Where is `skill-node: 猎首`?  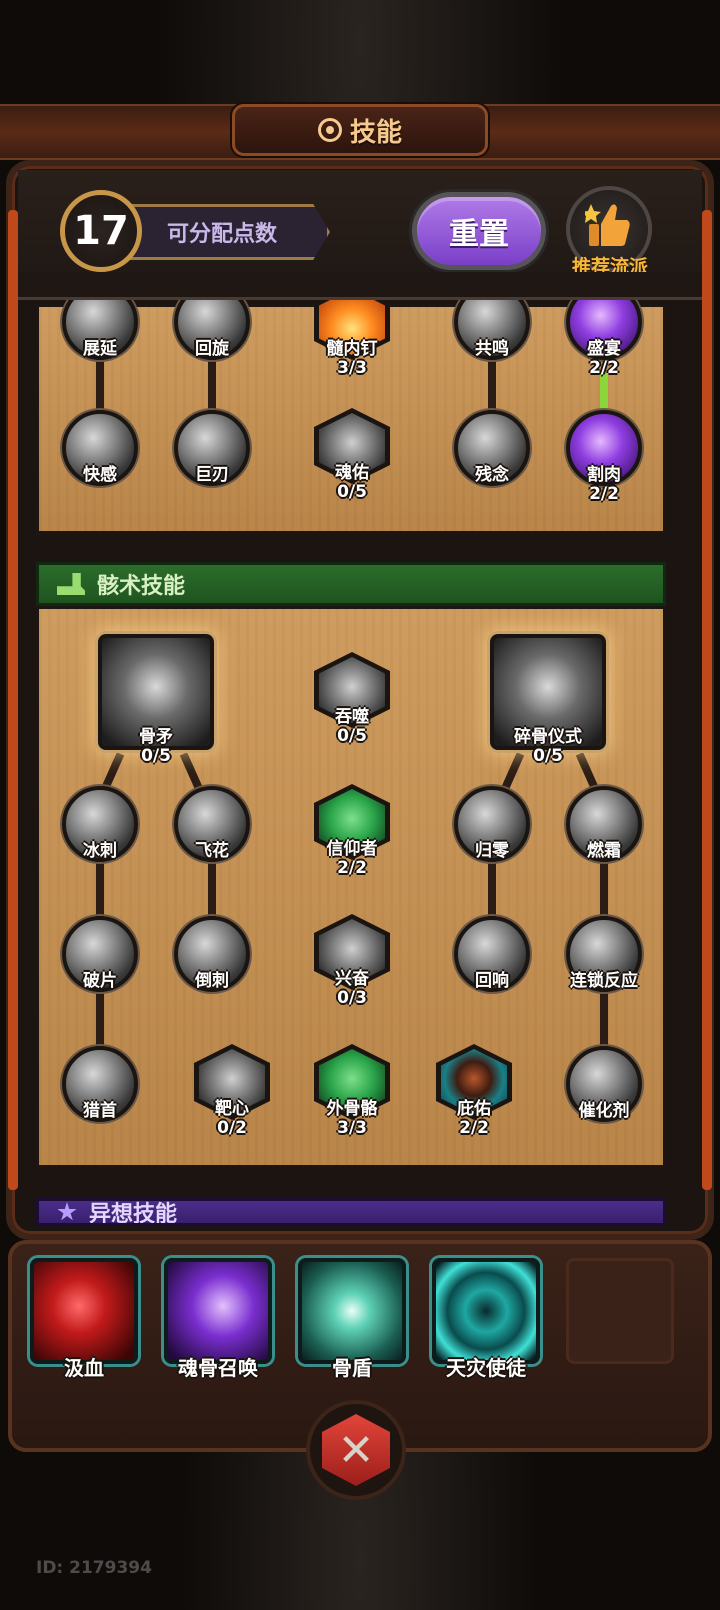 skill-node: 猎首 is located at coordinates (100, 1084).